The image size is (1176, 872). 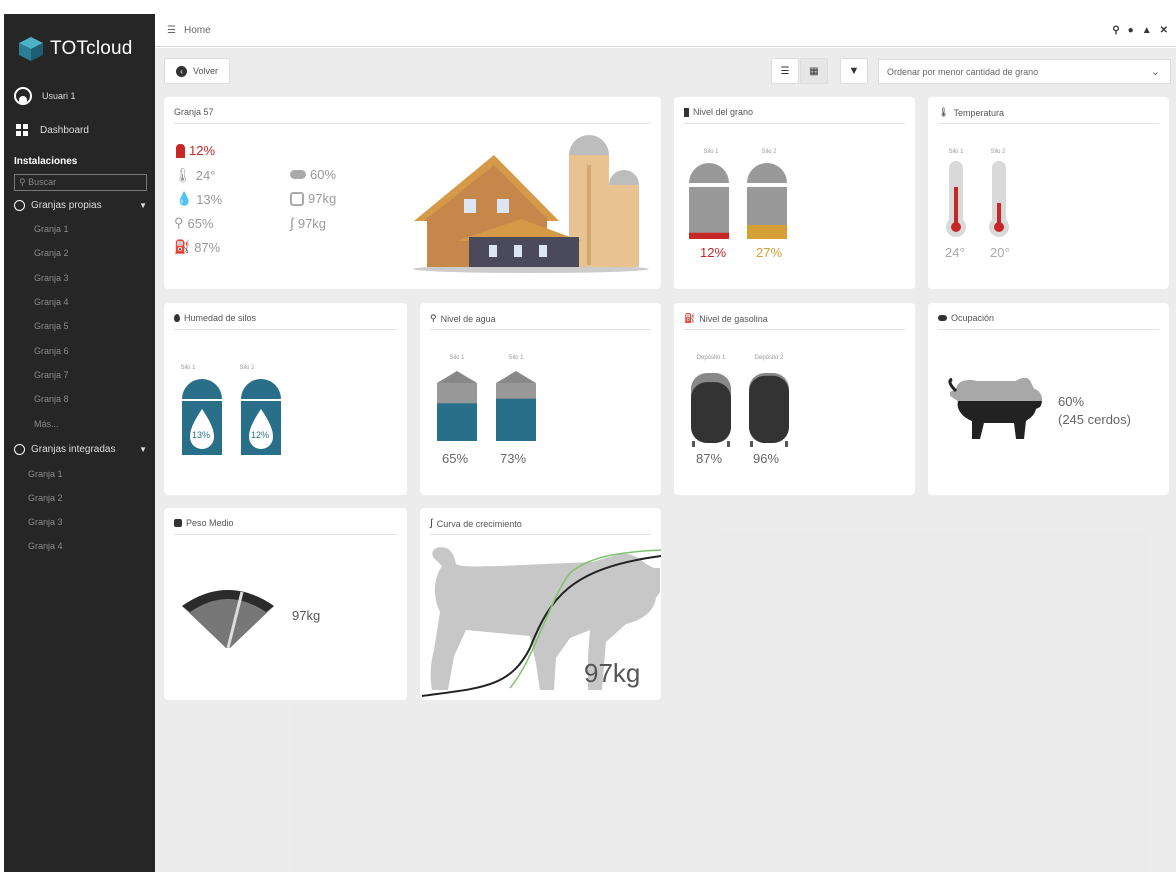 What do you see at coordinates (1024, 71) in the screenshot?
I see `sort-select: Ordenar por menor cantidad de grano ⌄` at bounding box center [1024, 71].